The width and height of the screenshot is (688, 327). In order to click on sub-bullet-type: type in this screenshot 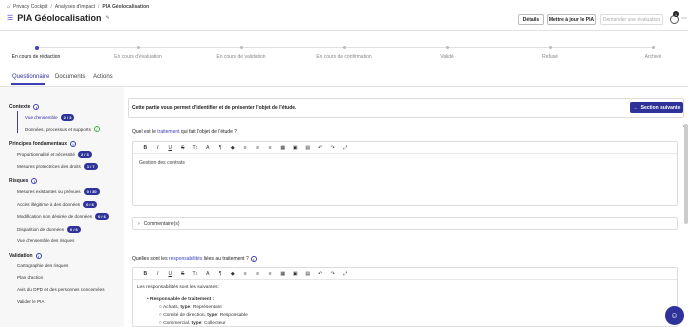, I will do `click(196, 323)`.